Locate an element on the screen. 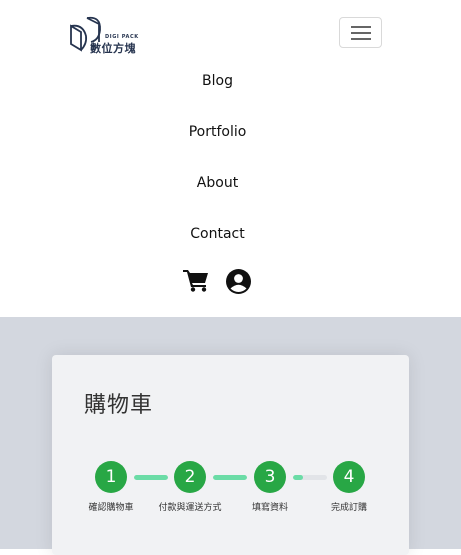  hamburger-menu-icon is located at coordinates (361, 27).